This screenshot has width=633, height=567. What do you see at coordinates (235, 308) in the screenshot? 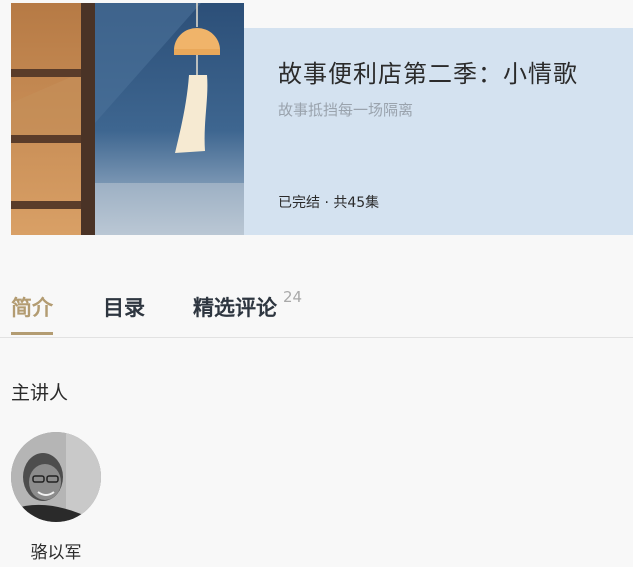
I see `tab-comments-label: 精选评论` at bounding box center [235, 308].